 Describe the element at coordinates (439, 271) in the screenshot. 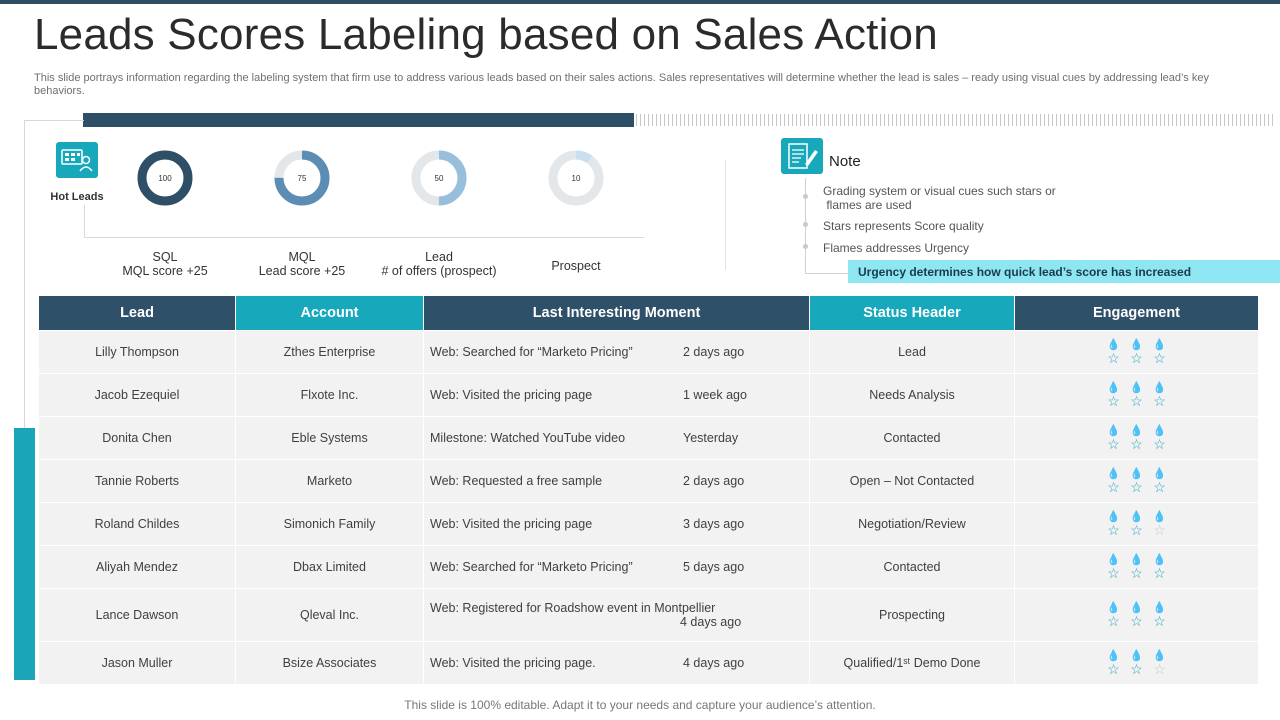

I see `score-category-detail: # of offers (prospect)` at that location.